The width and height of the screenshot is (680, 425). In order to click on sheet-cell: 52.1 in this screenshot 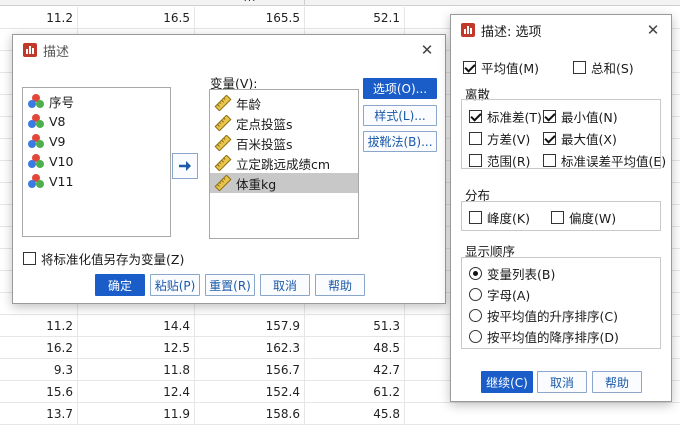, I will do `click(355, 18)`.